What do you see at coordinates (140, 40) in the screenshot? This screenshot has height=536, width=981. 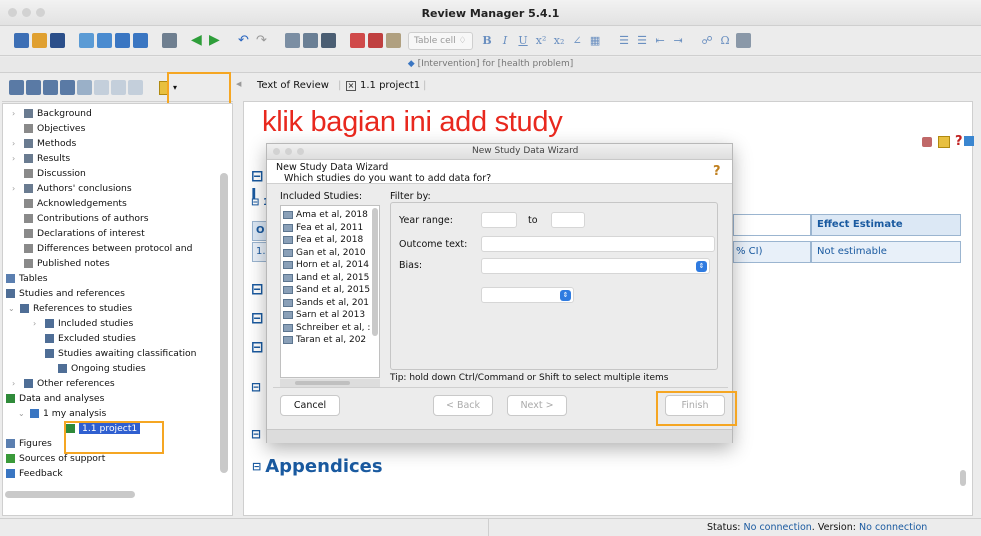 I see `download-icon` at bounding box center [140, 40].